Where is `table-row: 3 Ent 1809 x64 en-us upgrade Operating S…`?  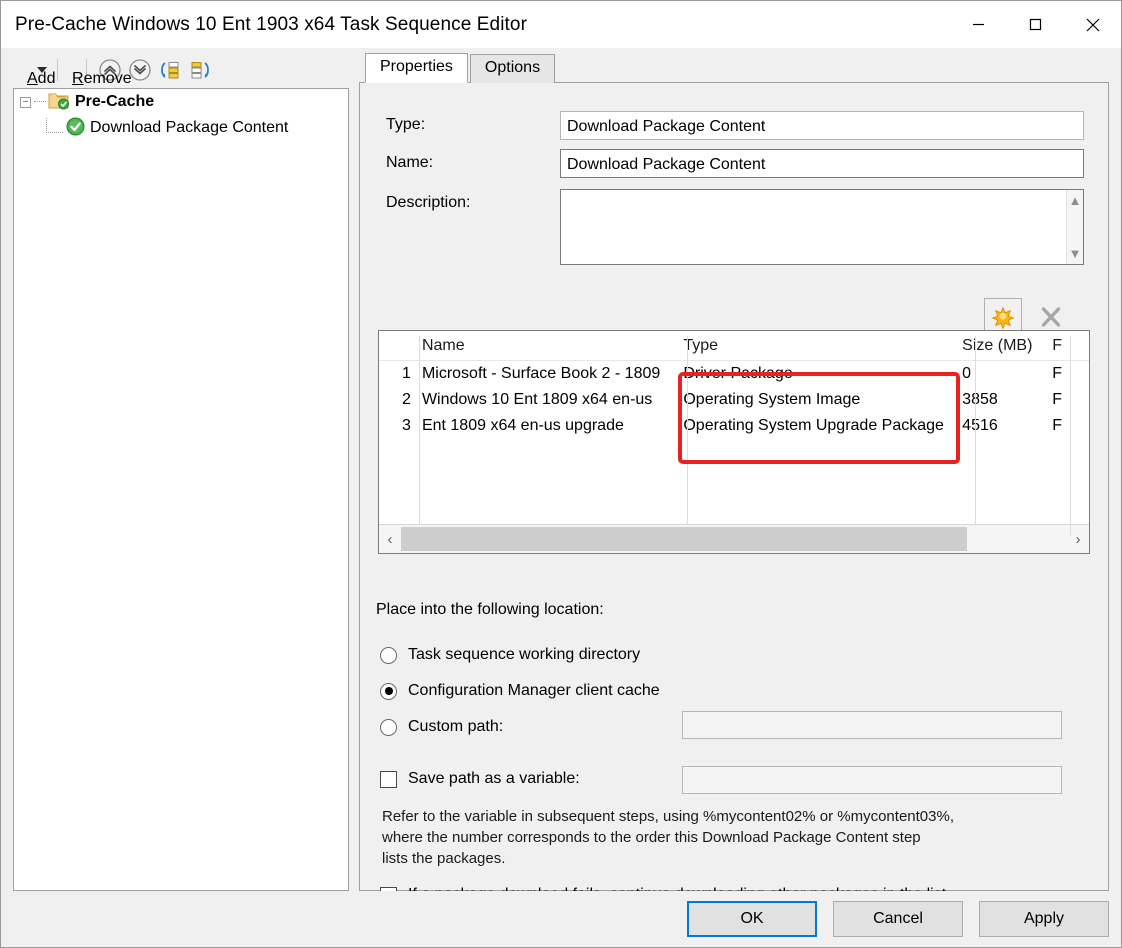
table-row: 3 Ent 1809 x64 en-us upgrade Operating S… is located at coordinates (734, 426).